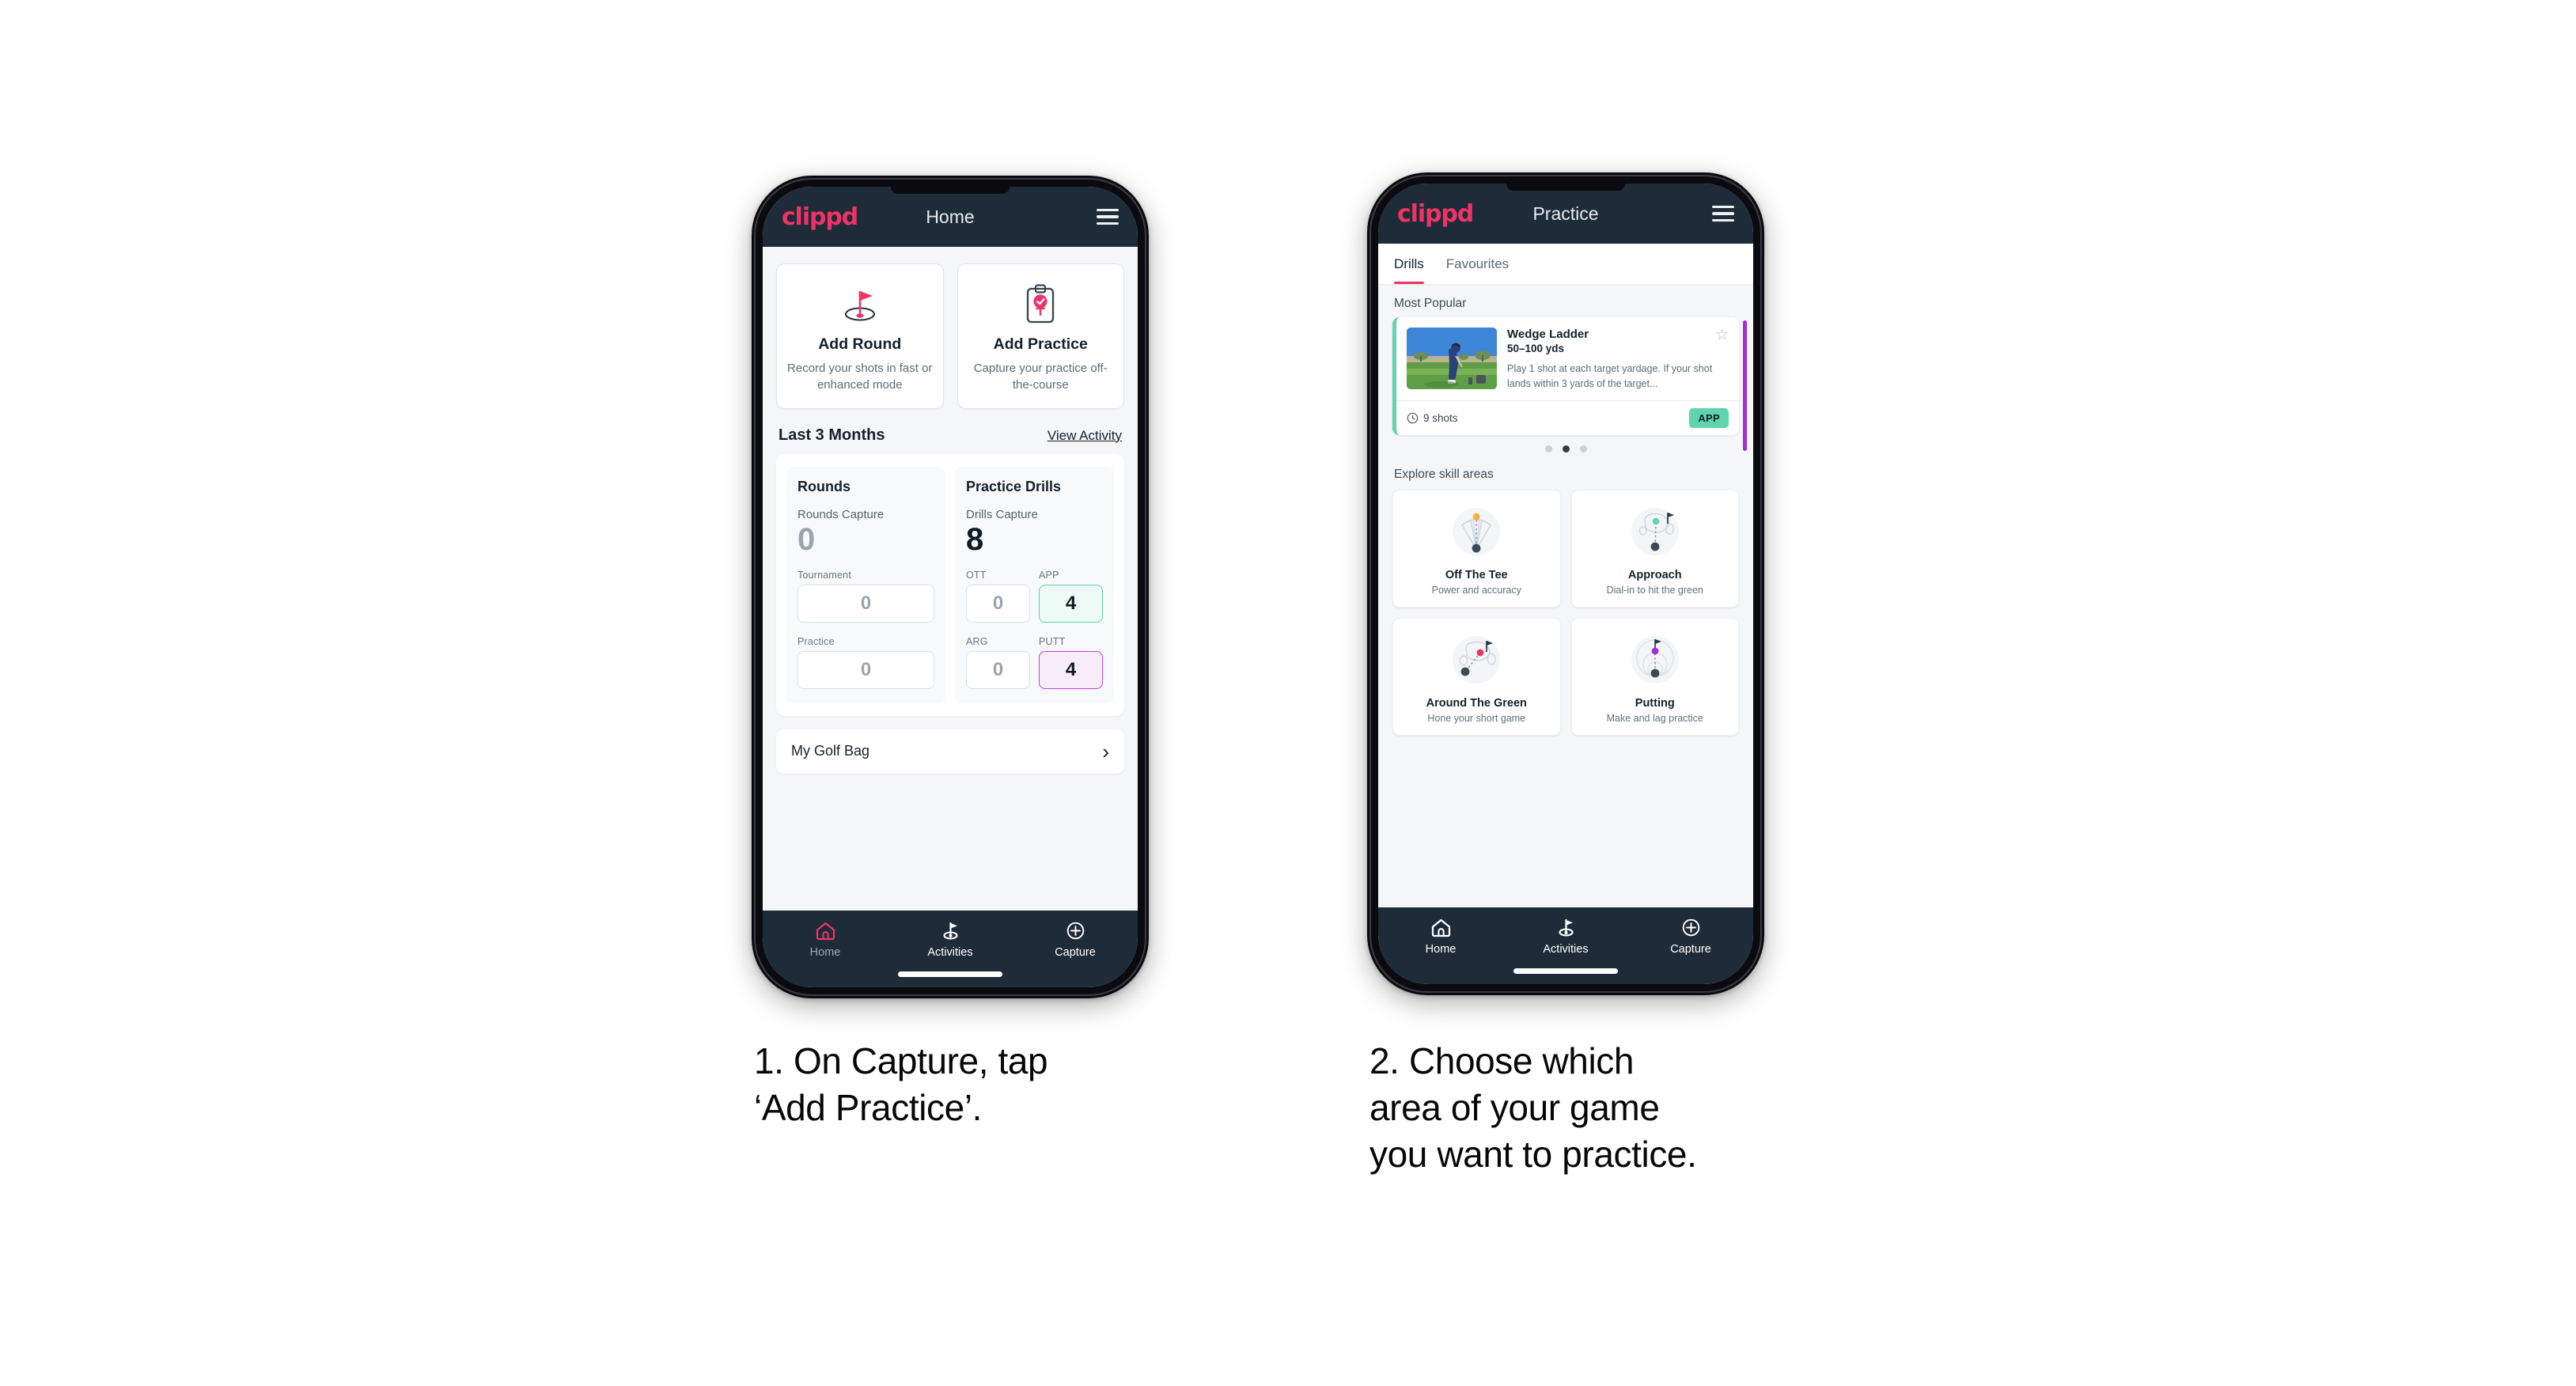  What do you see at coordinates (1476, 677) in the screenshot?
I see `skill-card-around-the-green: Around The Green Hone your short game` at bounding box center [1476, 677].